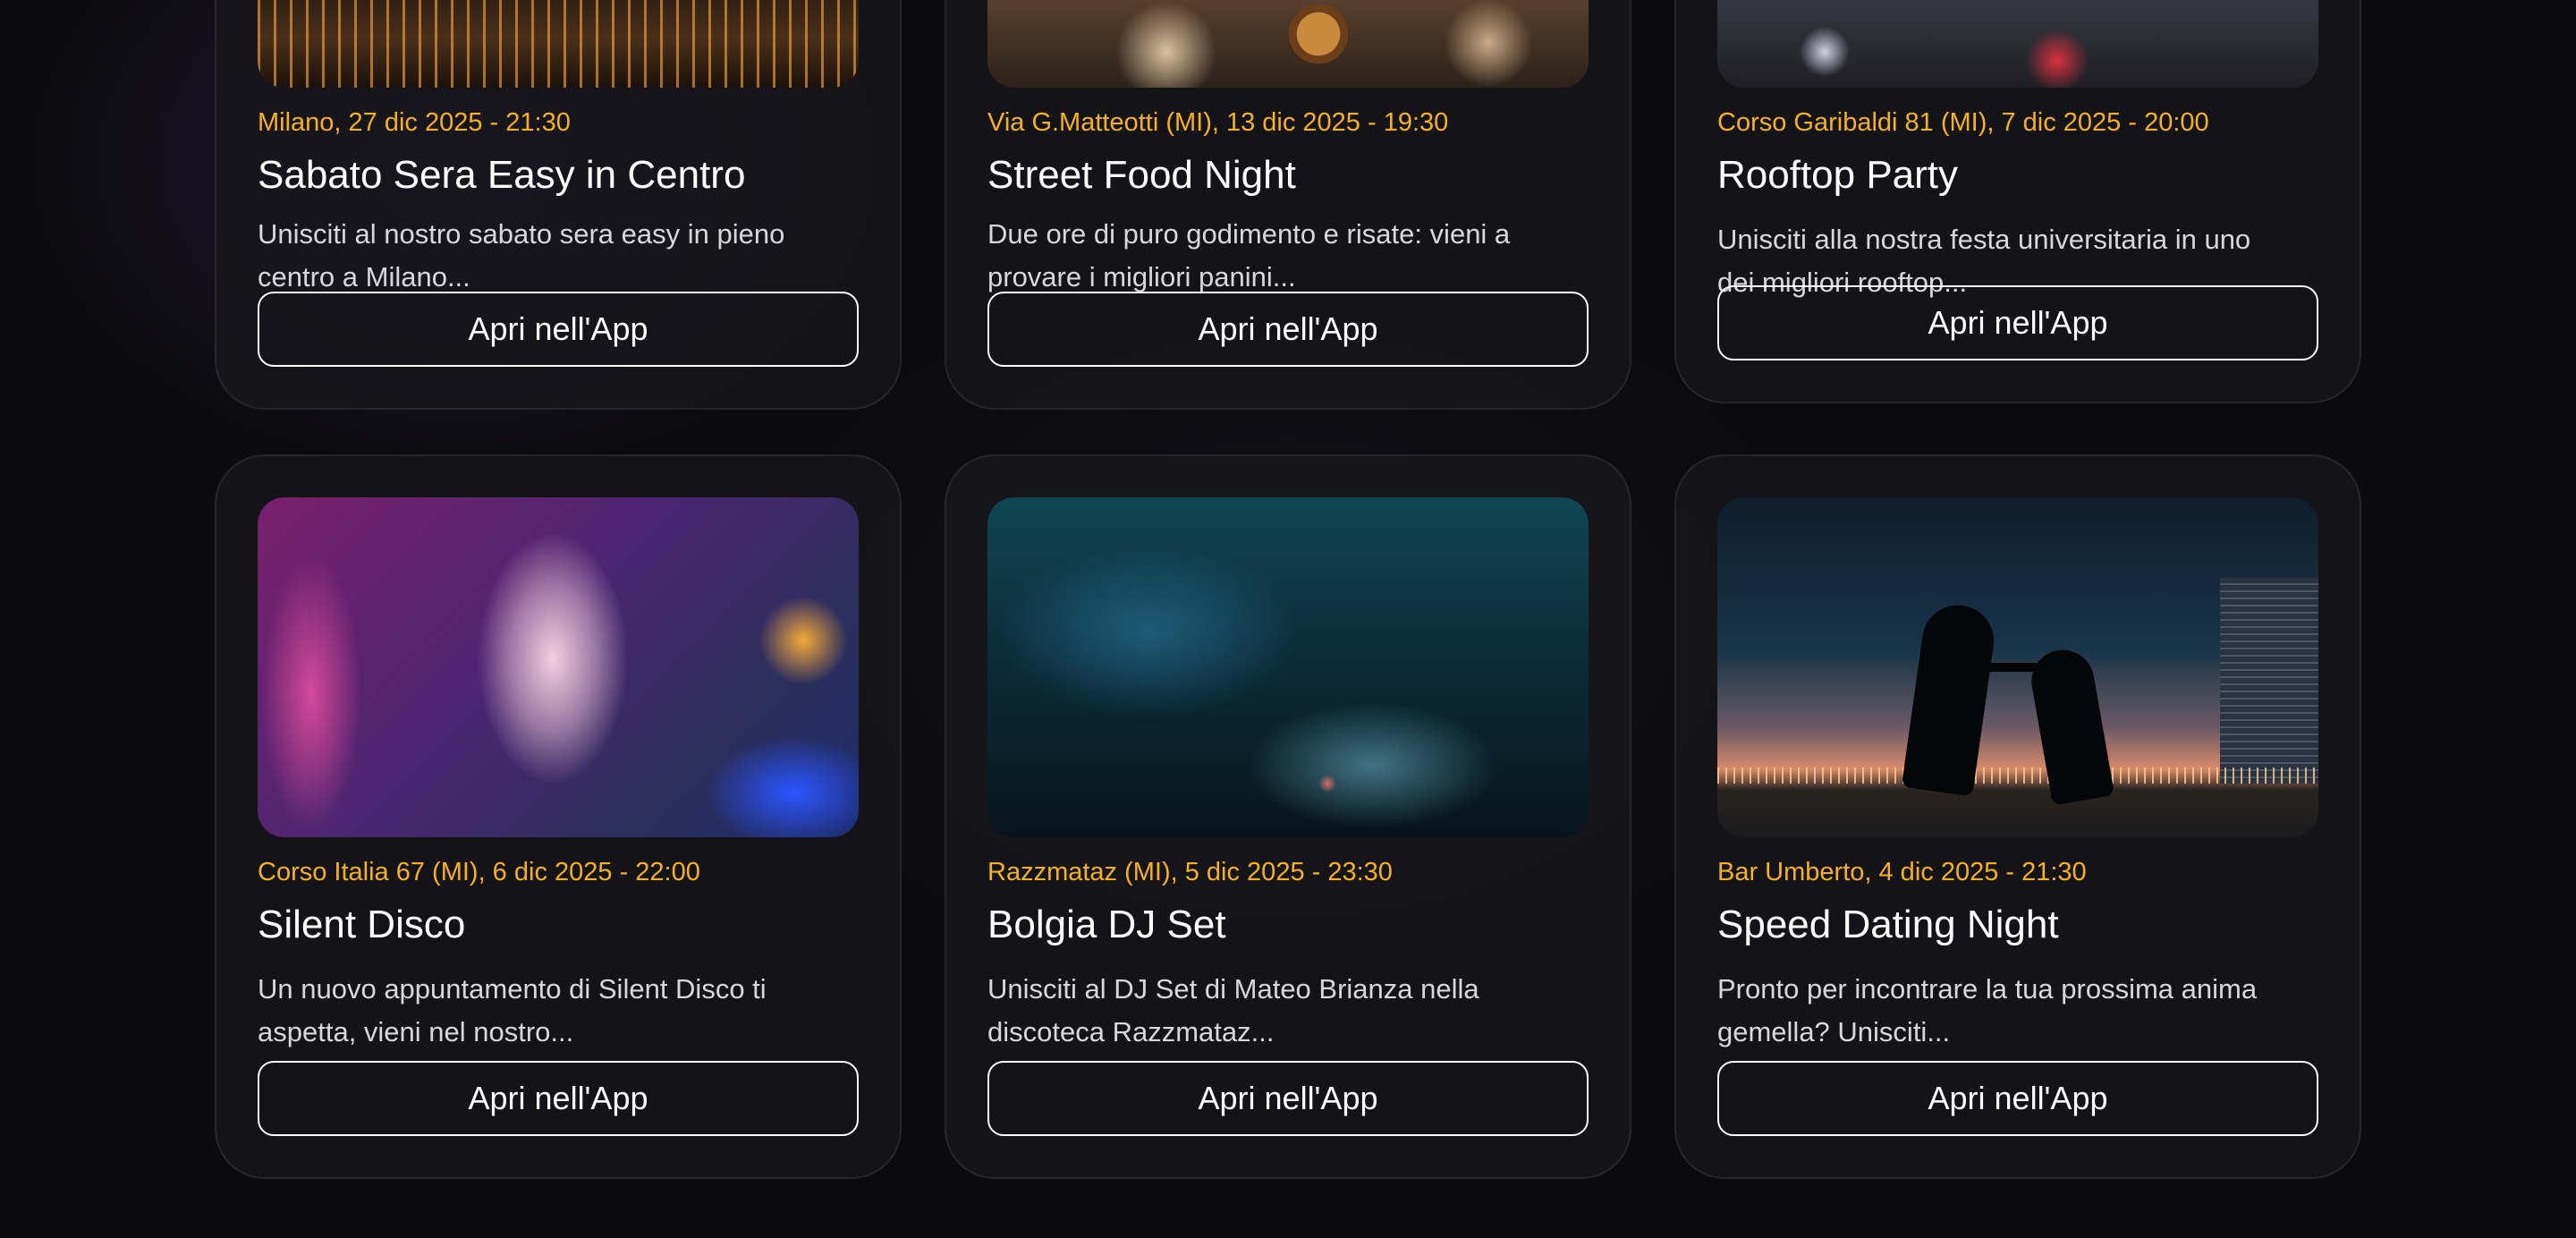 The height and width of the screenshot is (1238, 2576). What do you see at coordinates (1190, 872) in the screenshot?
I see `event-meta: Razzmataz (MI), 5 dic 2025 - 23:30` at bounding box center [1190, 872].